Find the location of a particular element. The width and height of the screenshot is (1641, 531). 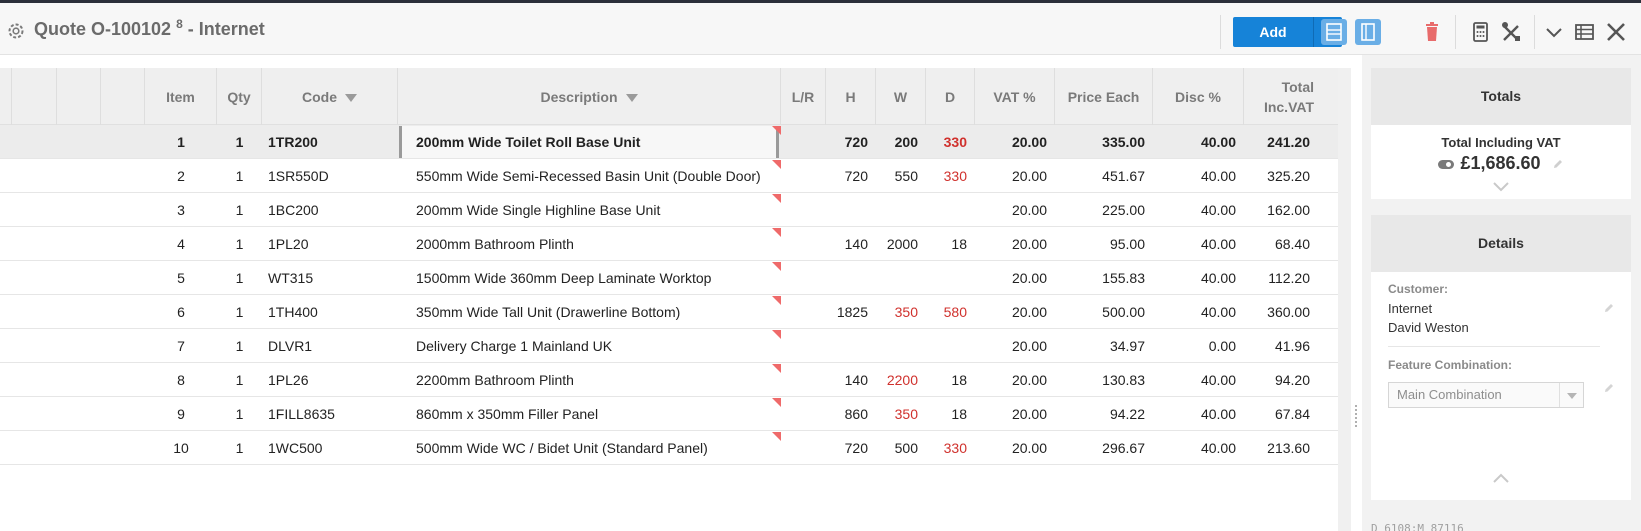

cell-item: 5 is located at coordinates (181, 278).